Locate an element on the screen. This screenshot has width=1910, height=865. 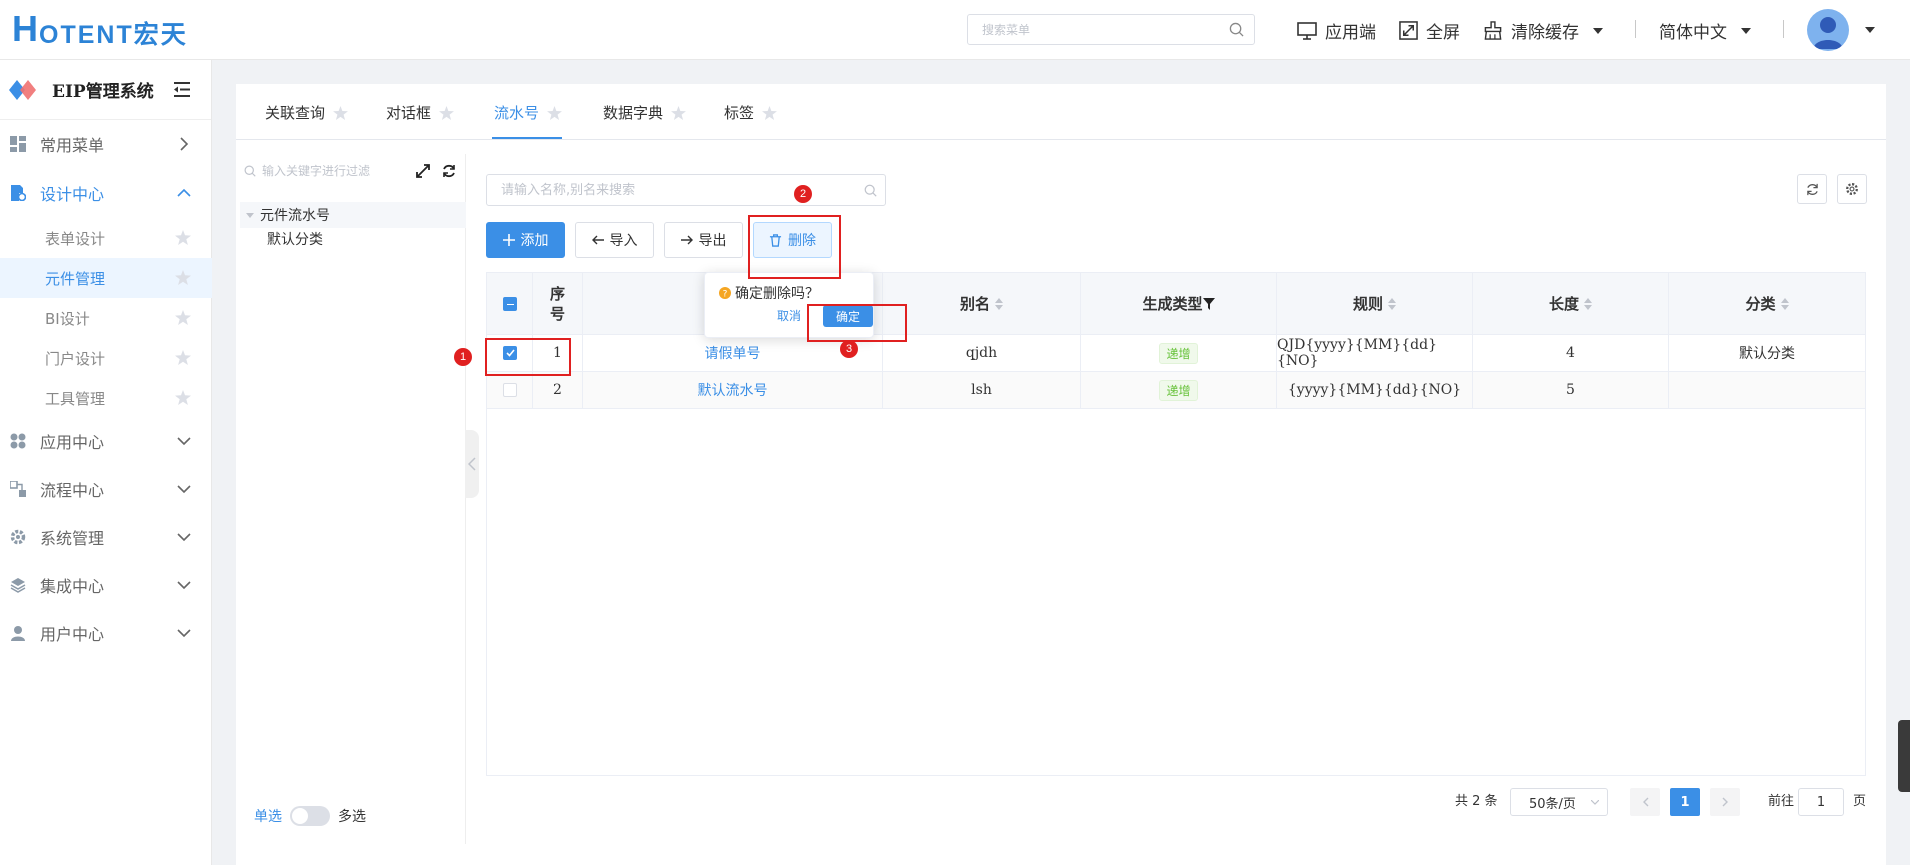
import-button: 导入 is located at coordinates (614, 240).